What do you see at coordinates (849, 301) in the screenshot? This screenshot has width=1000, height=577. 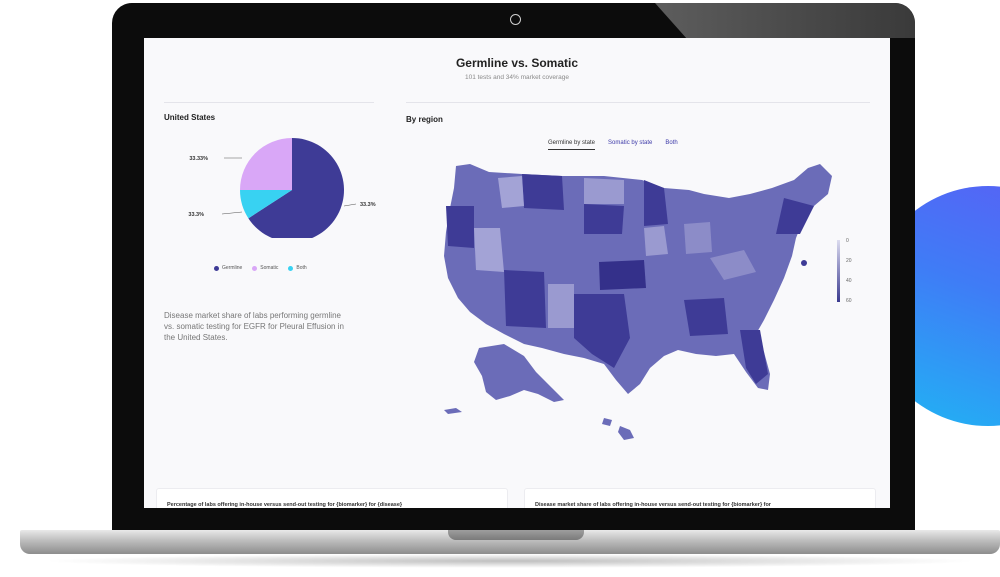 I see `scale-label: 60` at bounding box center [849, 301].